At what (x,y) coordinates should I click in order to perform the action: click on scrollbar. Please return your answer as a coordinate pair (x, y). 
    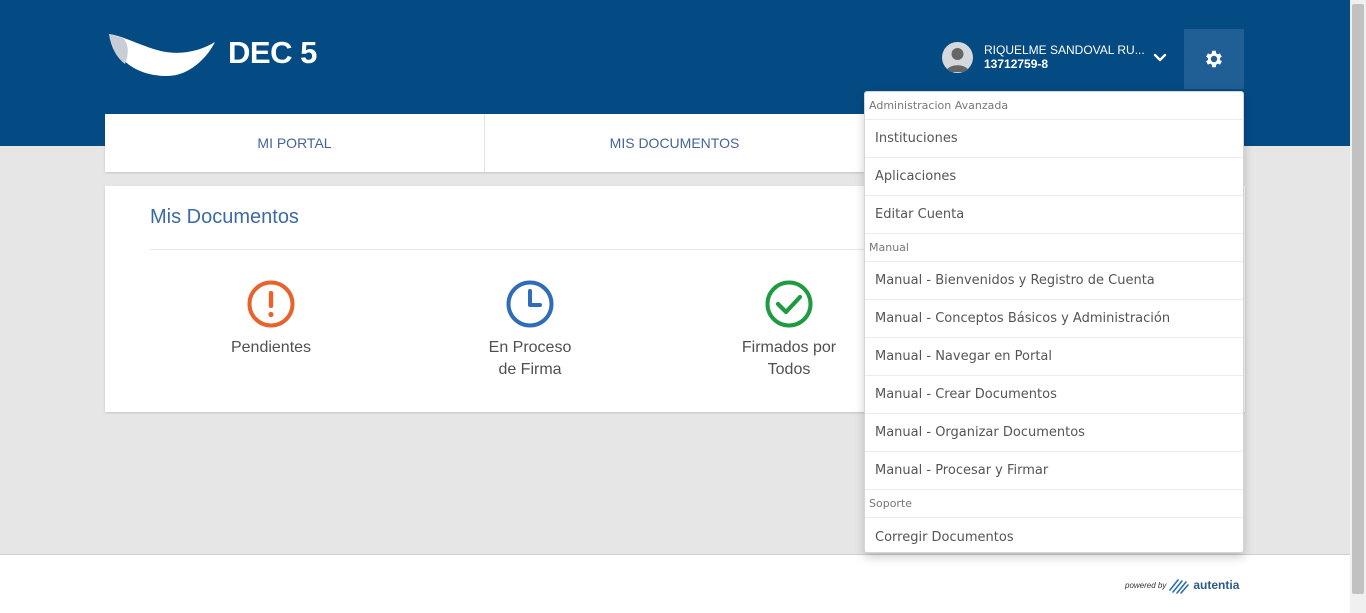
    Looking at the image, I should click on (1358, 306).